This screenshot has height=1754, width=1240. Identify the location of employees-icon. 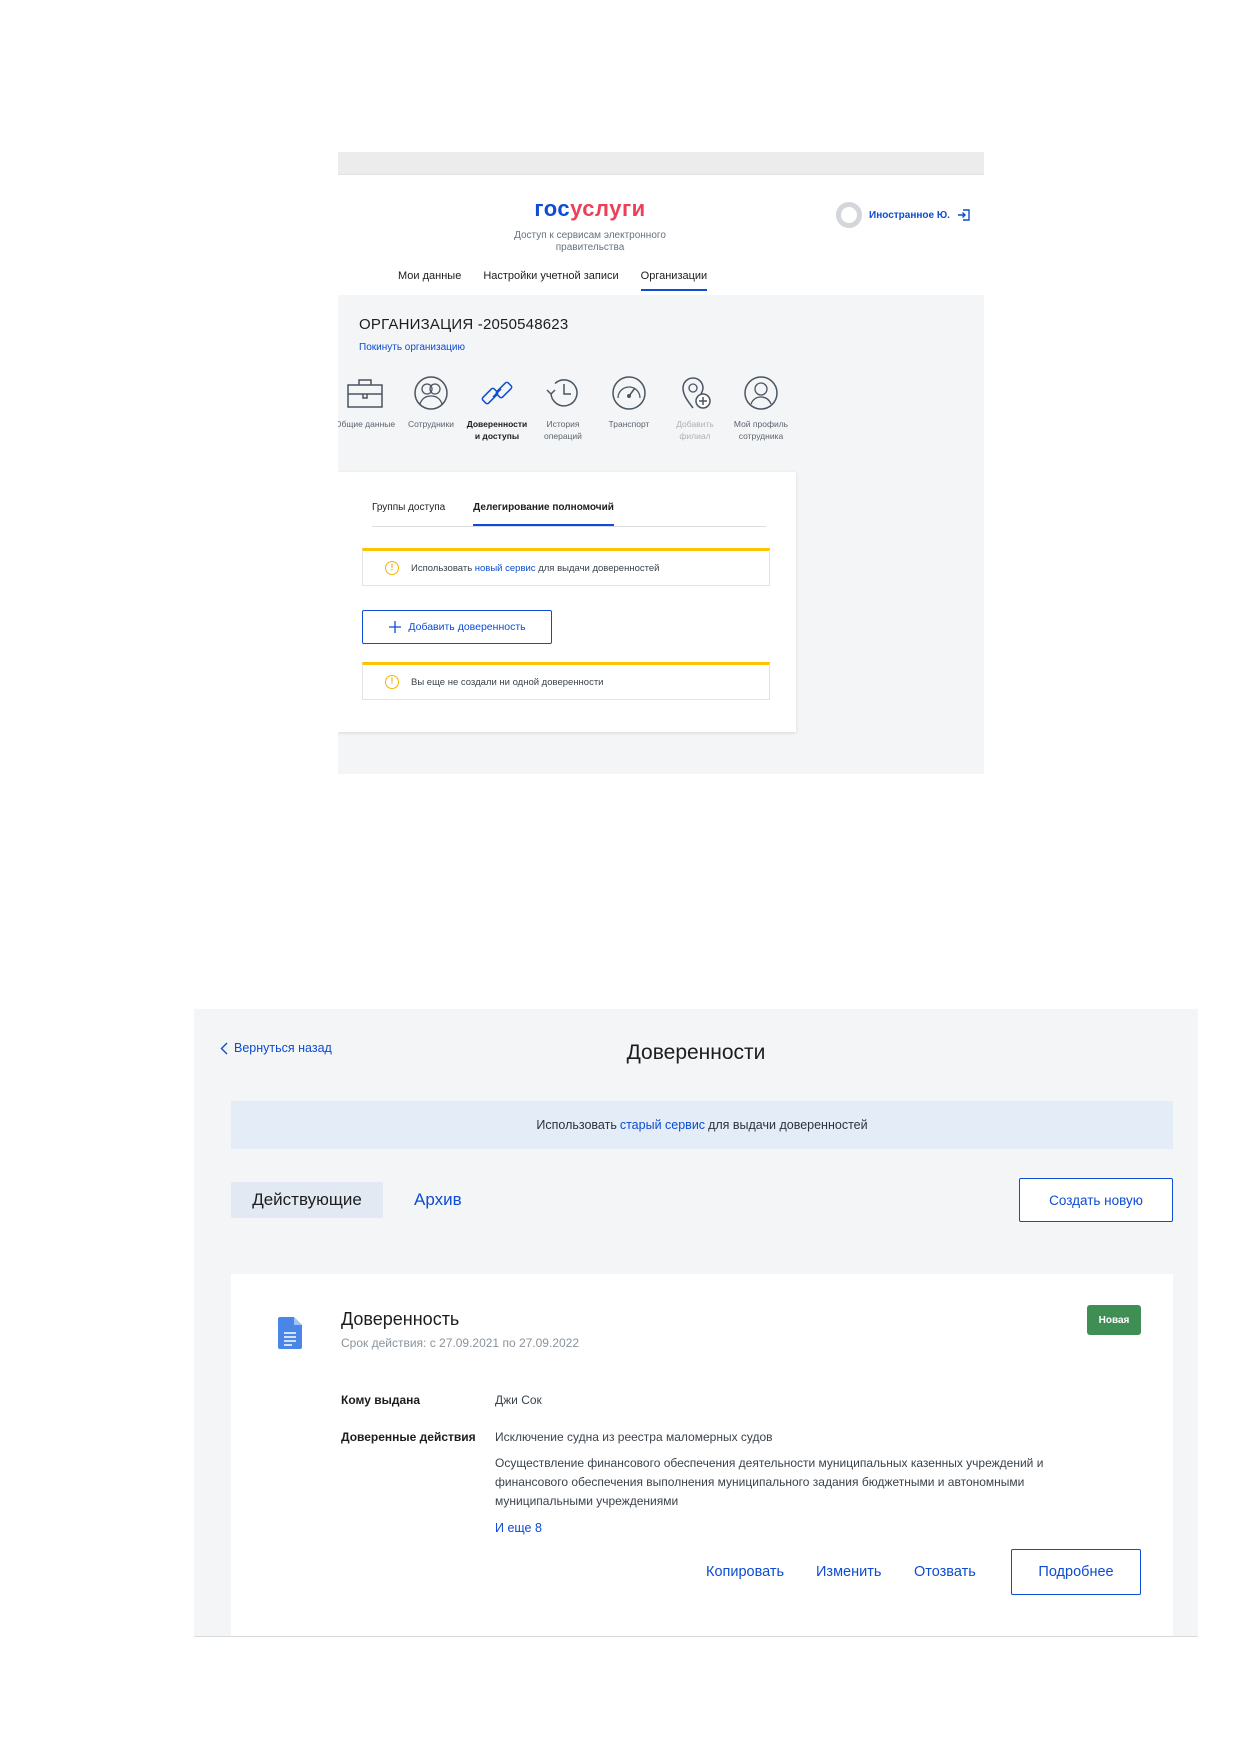
(431, 393).